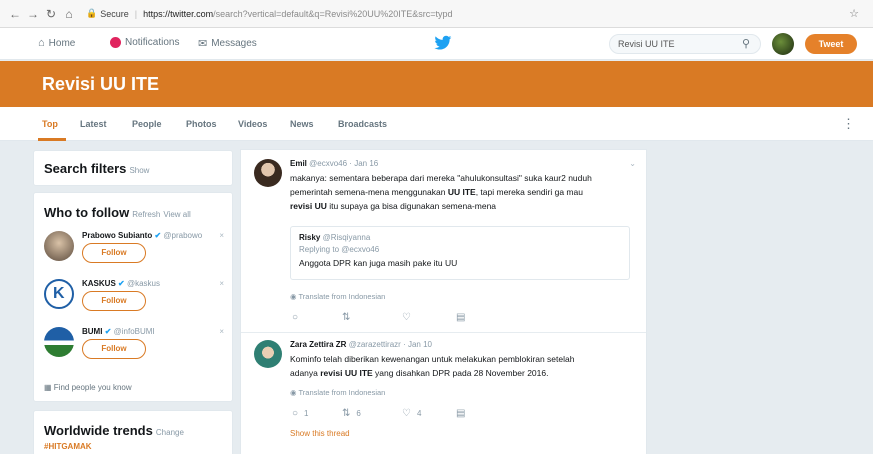  Describe the element at coordinates (460, 373) in the screenshot. I see `tweet-text-part: yang disahkan DPR pada 28 November 2016.` at that location.